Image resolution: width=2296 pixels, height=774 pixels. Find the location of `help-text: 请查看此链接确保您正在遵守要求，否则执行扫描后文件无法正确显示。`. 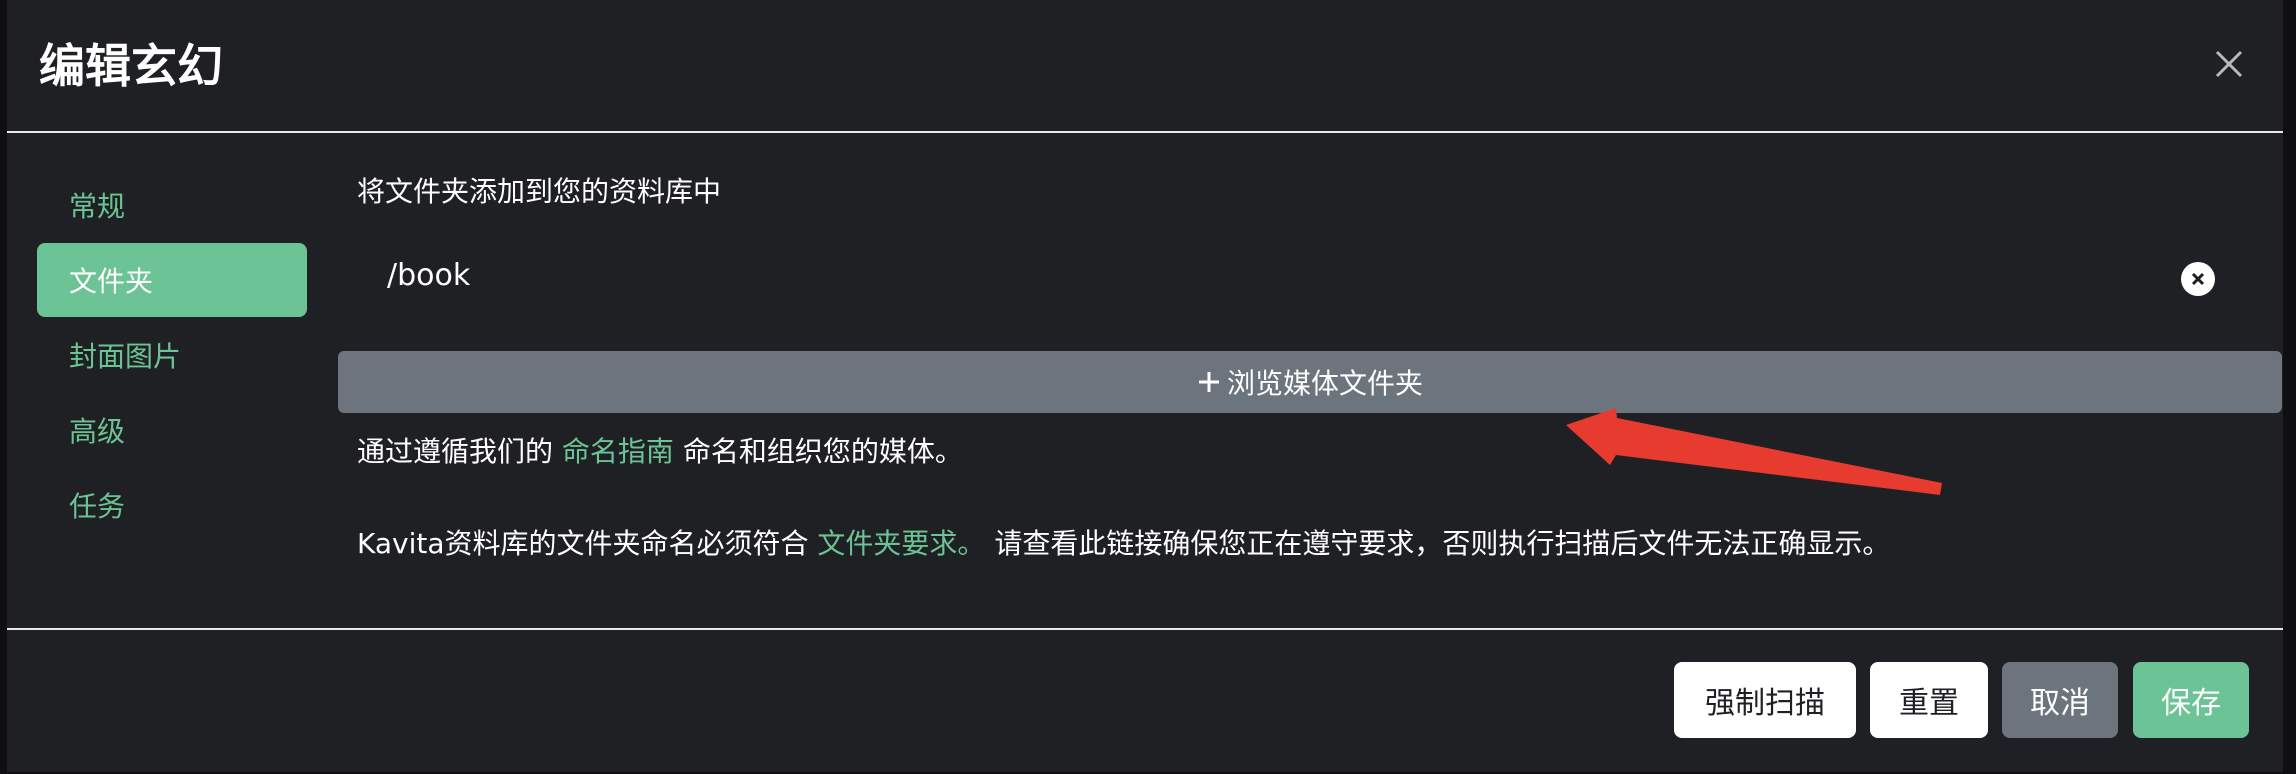

help-text: 请查看此链接确保您正在遵守要求，否则执行扫描后文件无法正确显示。 is located at coordinates (1442, 543).